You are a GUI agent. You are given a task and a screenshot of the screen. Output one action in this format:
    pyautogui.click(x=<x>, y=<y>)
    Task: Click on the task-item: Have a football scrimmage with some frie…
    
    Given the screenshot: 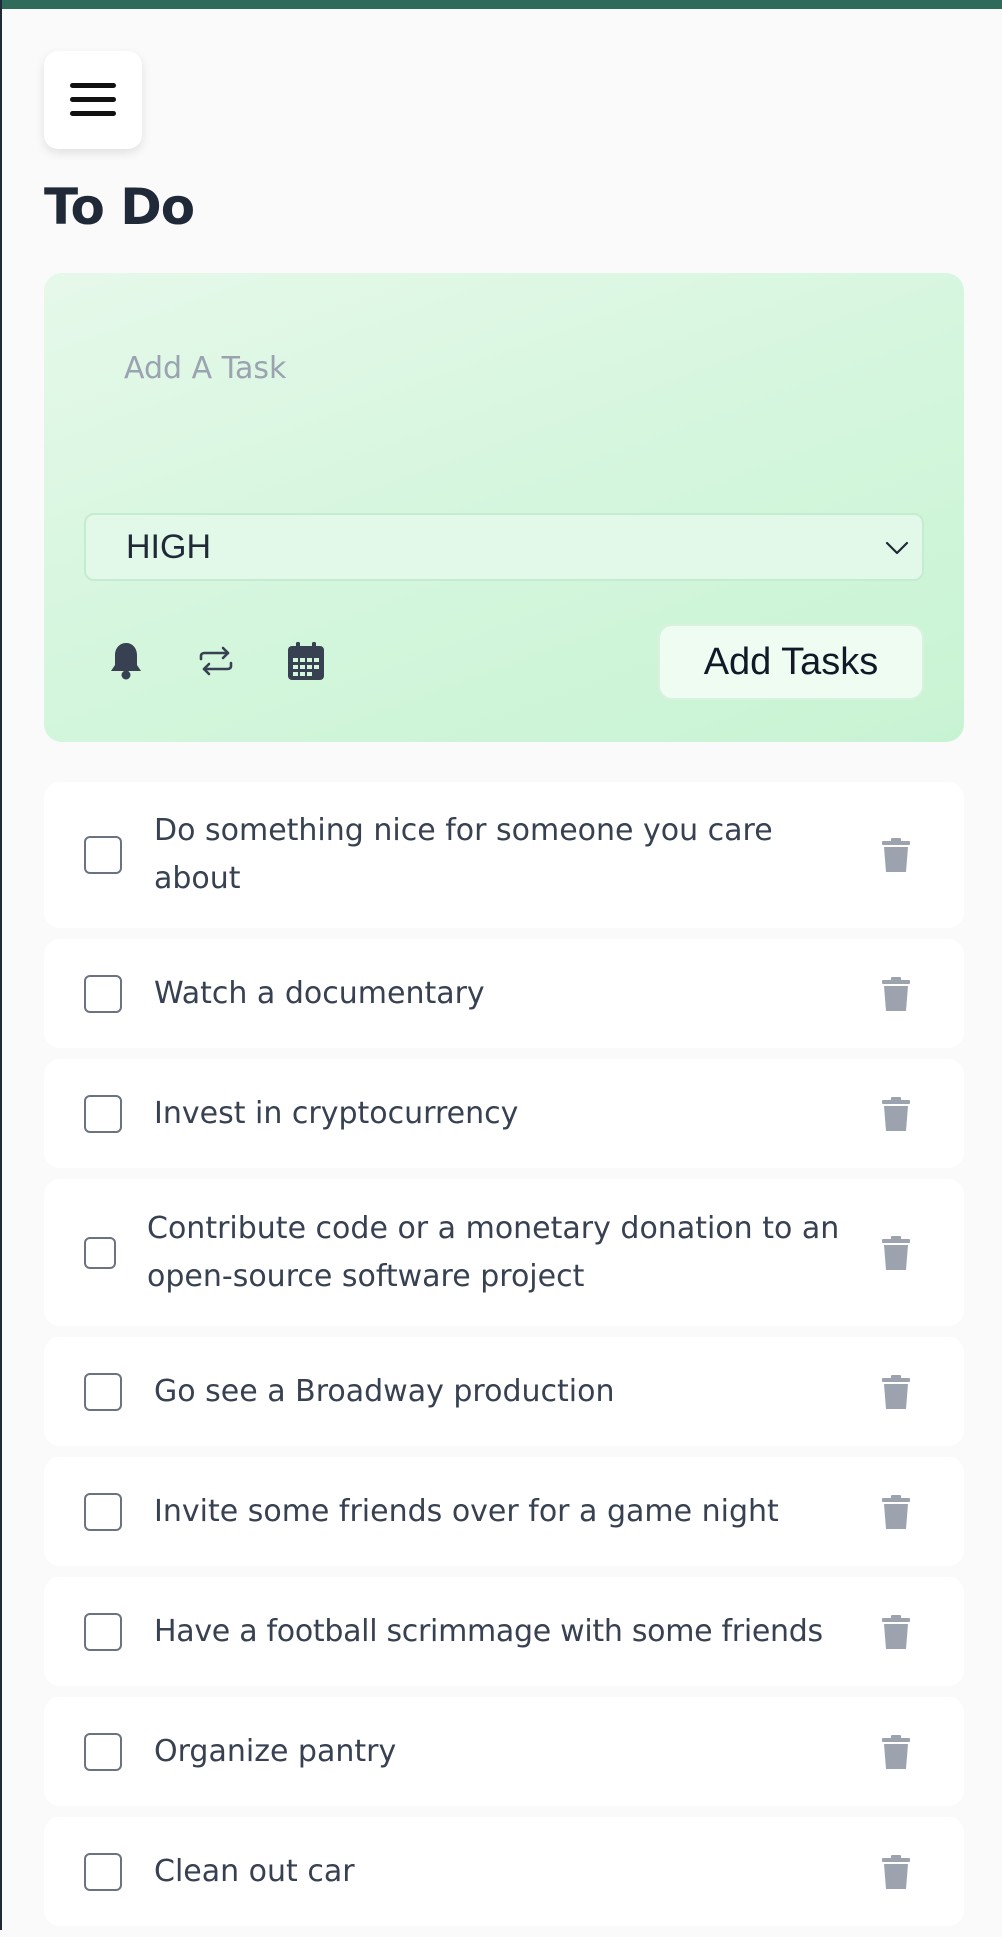 What is the action you would take?
    pyautogui.click(x=504, y=1631)
    